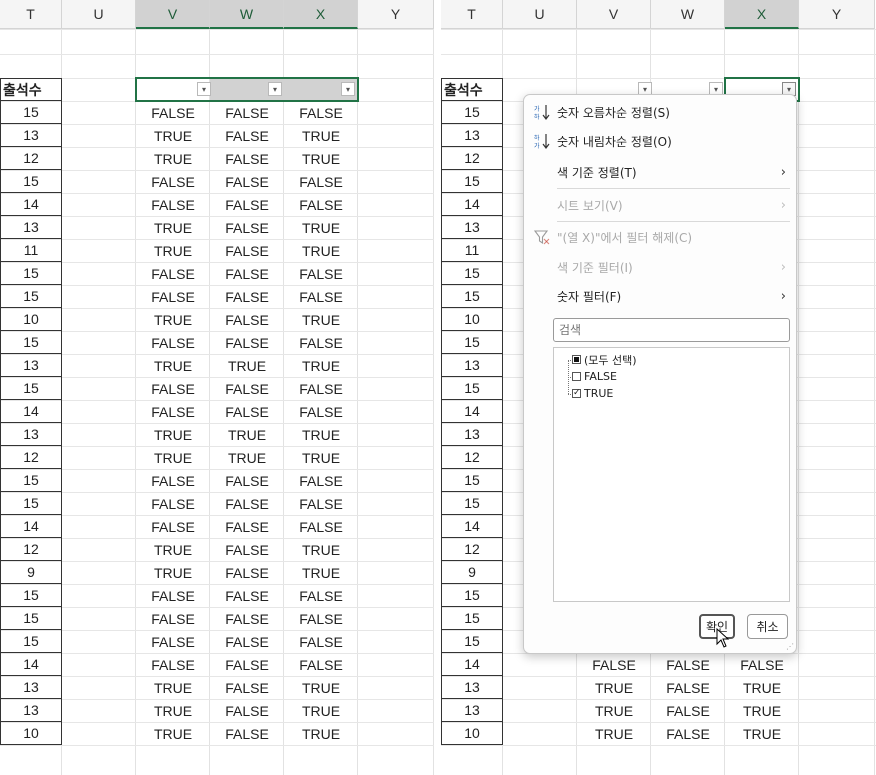 This screenshot has width=876, height=775. I want to click on column-header-x: X, so click(321, 14).